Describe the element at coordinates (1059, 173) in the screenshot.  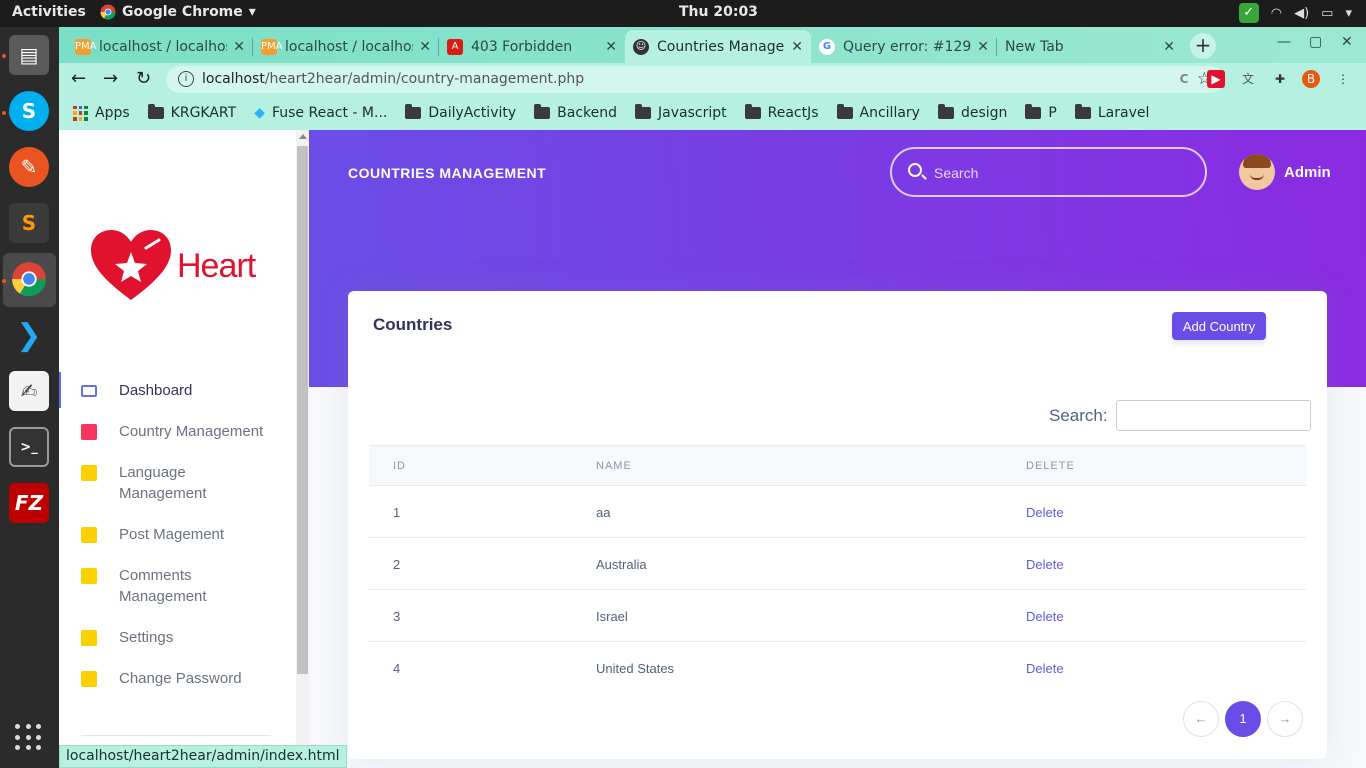
I see `search-input` at that location.